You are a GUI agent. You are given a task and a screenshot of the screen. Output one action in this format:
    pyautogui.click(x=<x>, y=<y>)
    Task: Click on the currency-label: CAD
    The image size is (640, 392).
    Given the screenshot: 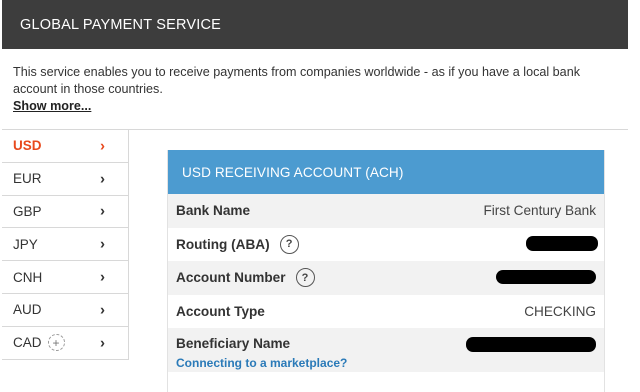 What is the action you would take?
    pyautogui.click(x=27, y=343)
    